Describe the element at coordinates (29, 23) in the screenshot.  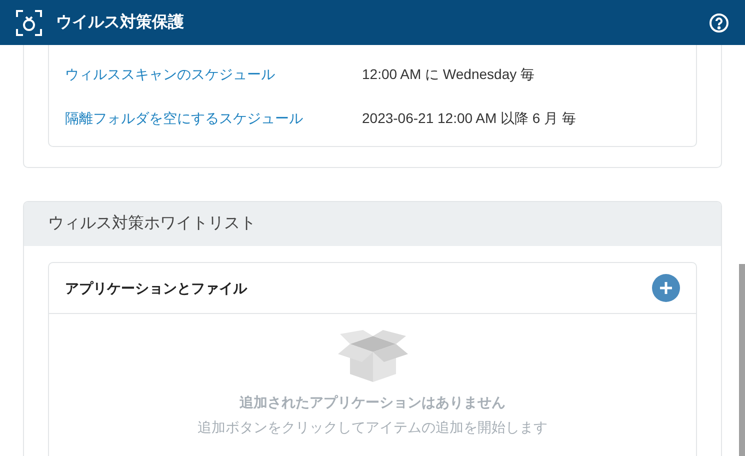
I see `shield-scan-icon` at that location.